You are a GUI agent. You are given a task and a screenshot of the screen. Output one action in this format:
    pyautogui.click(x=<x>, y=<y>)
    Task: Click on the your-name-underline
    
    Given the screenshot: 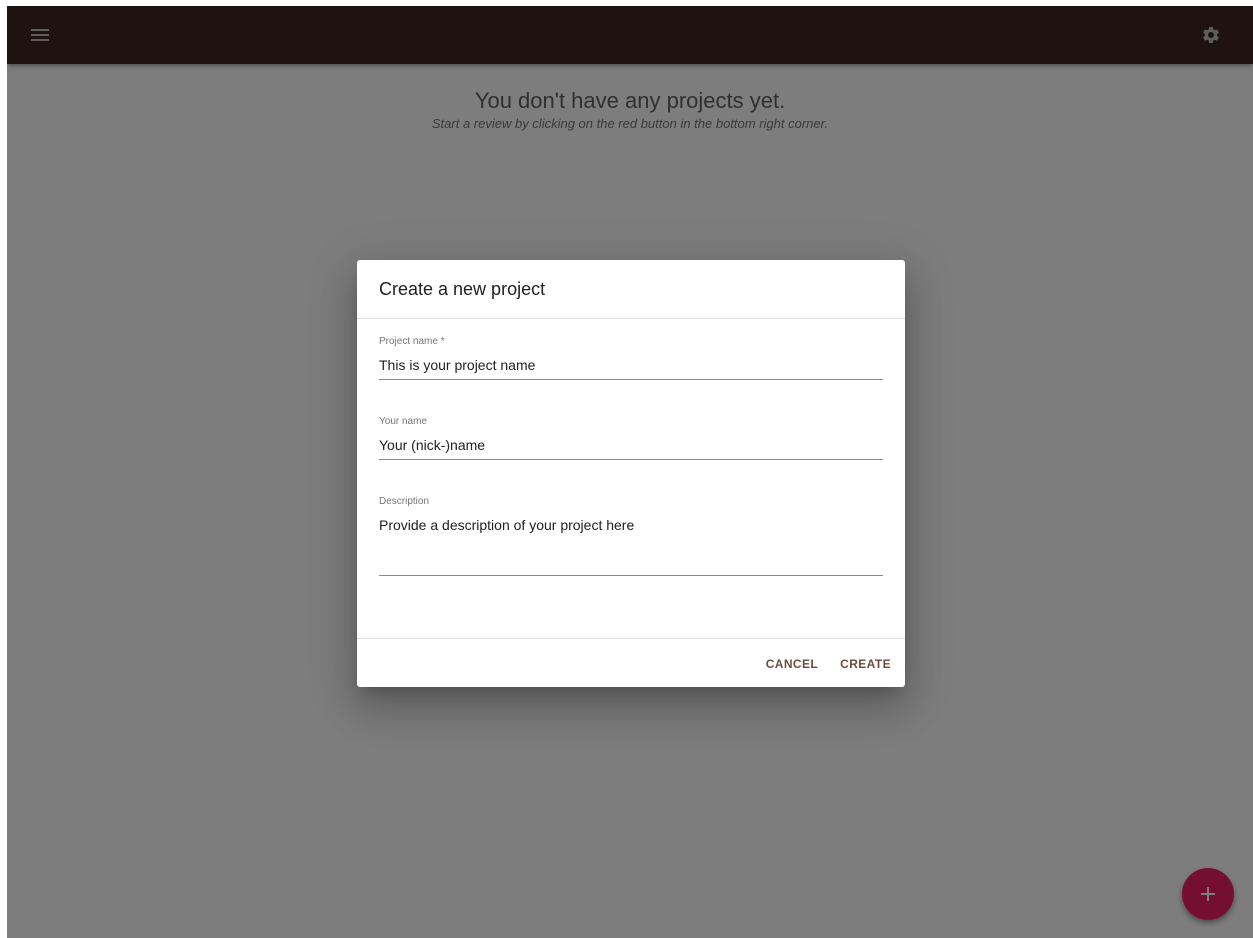 What is the action you would take?
    pyautogui.click(x=631, y=459)
    